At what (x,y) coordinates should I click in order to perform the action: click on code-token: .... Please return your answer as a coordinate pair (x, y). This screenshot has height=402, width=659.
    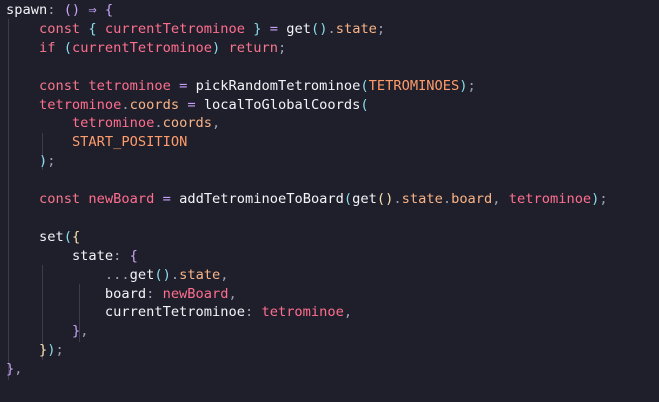
    Looking at the image, I should click on (117, 274).